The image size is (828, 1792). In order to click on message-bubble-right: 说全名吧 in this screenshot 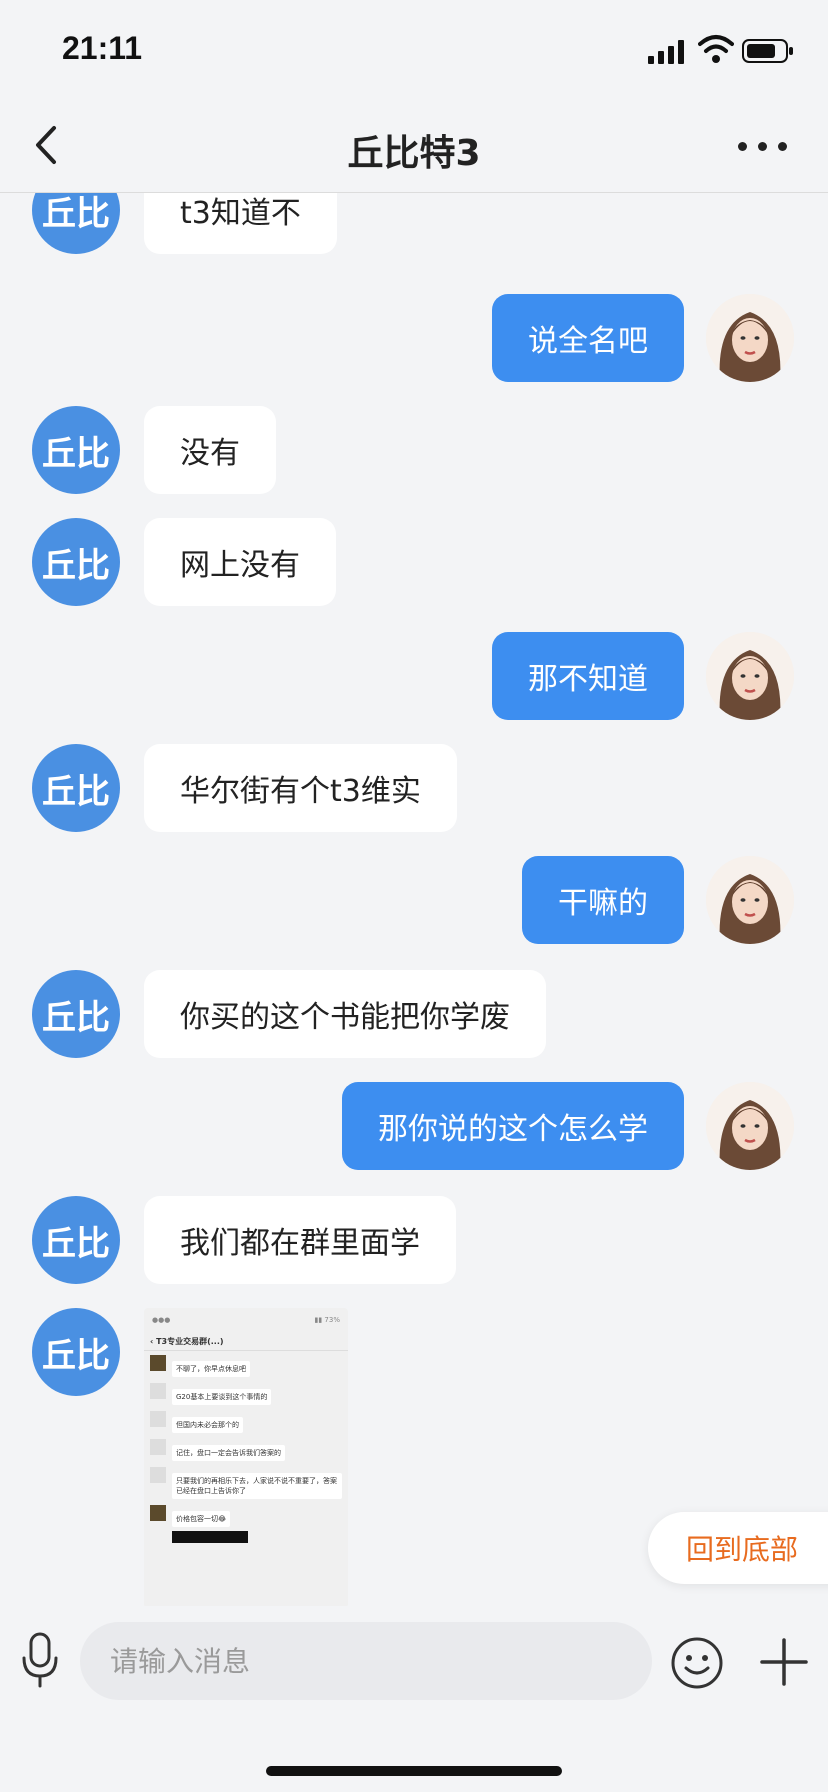, I will do `click(588, 338)`.